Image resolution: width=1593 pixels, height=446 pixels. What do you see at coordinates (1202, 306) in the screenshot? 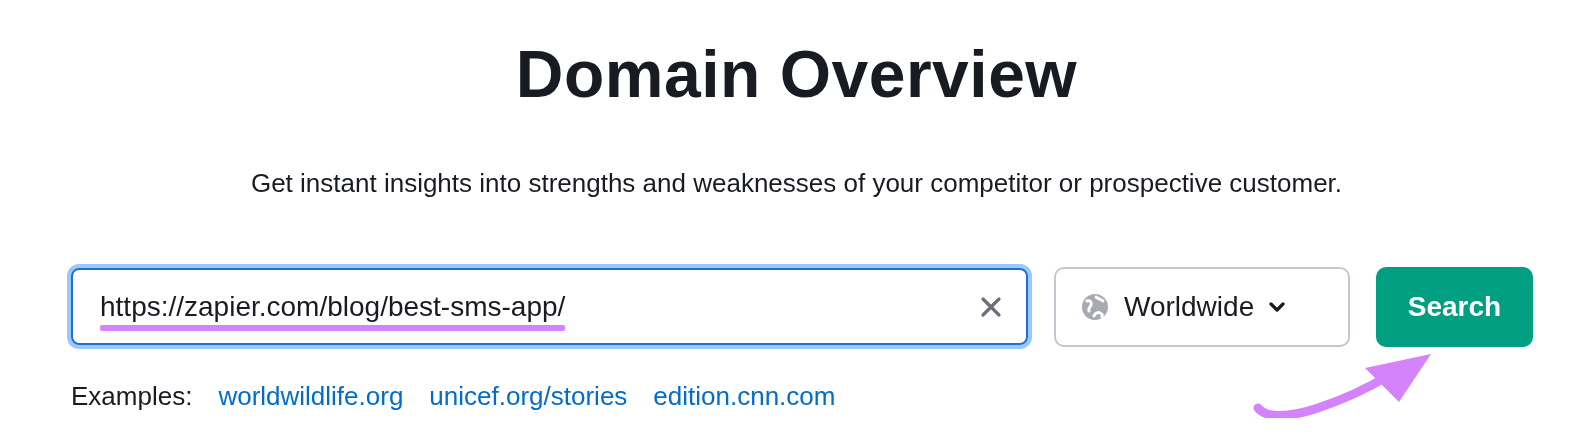
I see `region-dropdown: Worldwide` at bounding box center [1202, 306].